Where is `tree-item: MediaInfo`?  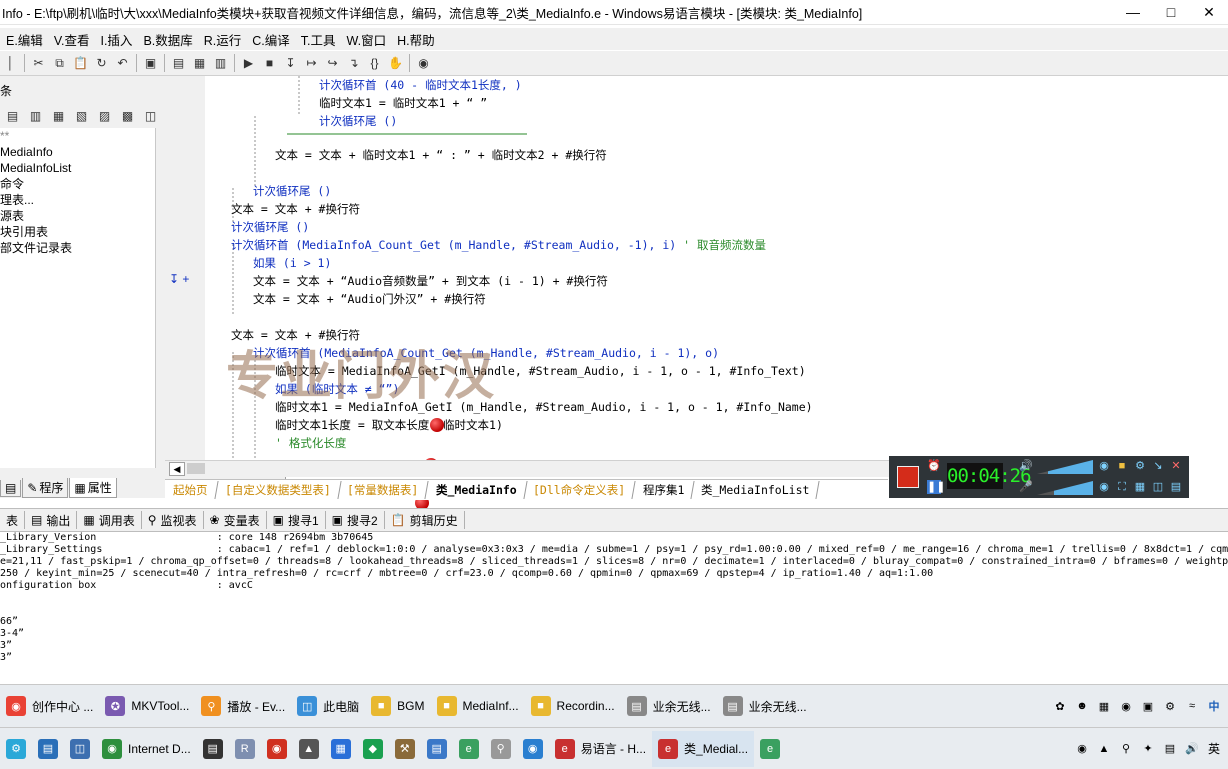 tree-item: MediaInfo is located at coordinates (77, 152).